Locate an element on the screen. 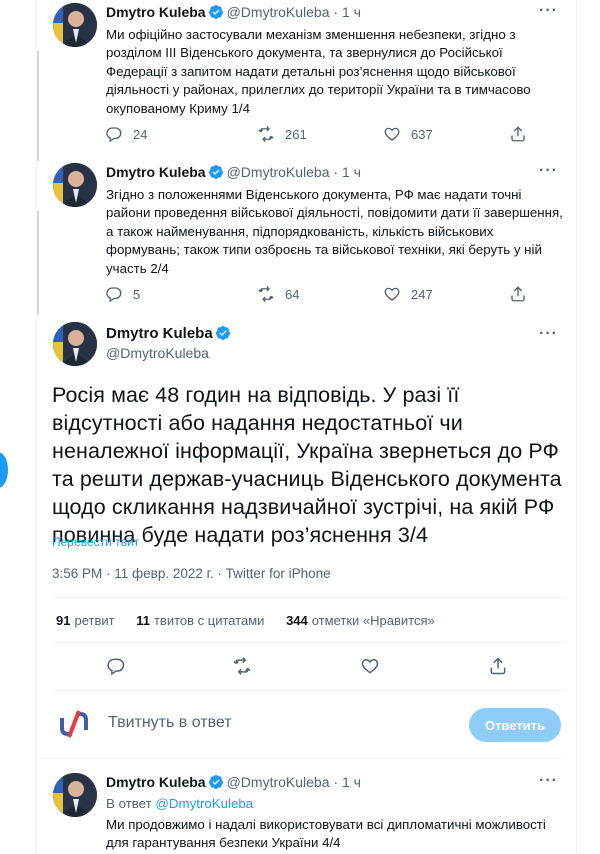 The width and height of the screenshot is (600, 854). retweet-count: 261 is located at coordinates (296, 134).